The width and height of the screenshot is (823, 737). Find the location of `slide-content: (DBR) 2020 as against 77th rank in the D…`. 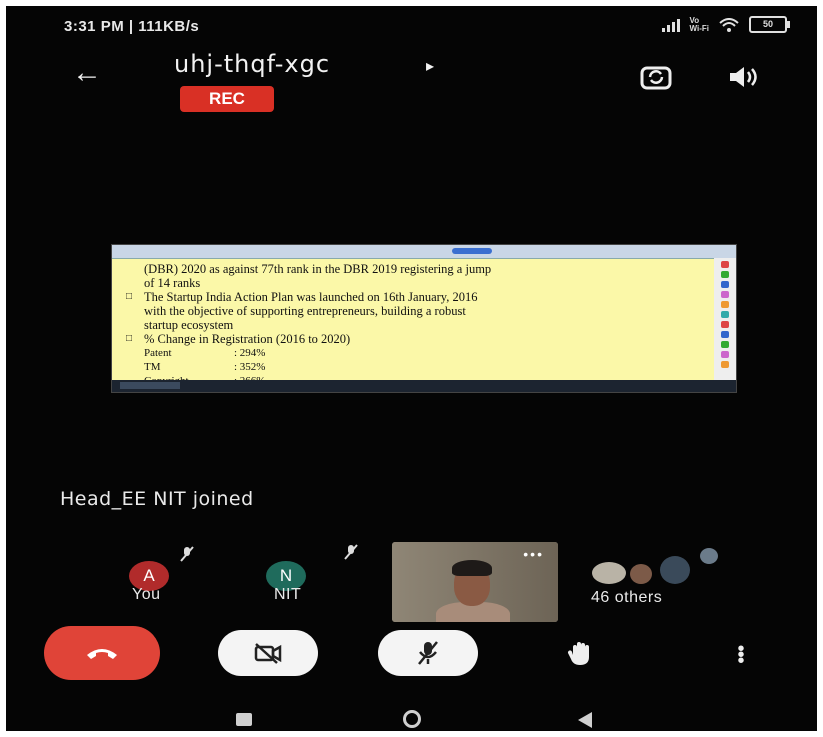

slide-content: (DBR) 2020 as against 77th rank in the D… is located at coordinates (412, 325).